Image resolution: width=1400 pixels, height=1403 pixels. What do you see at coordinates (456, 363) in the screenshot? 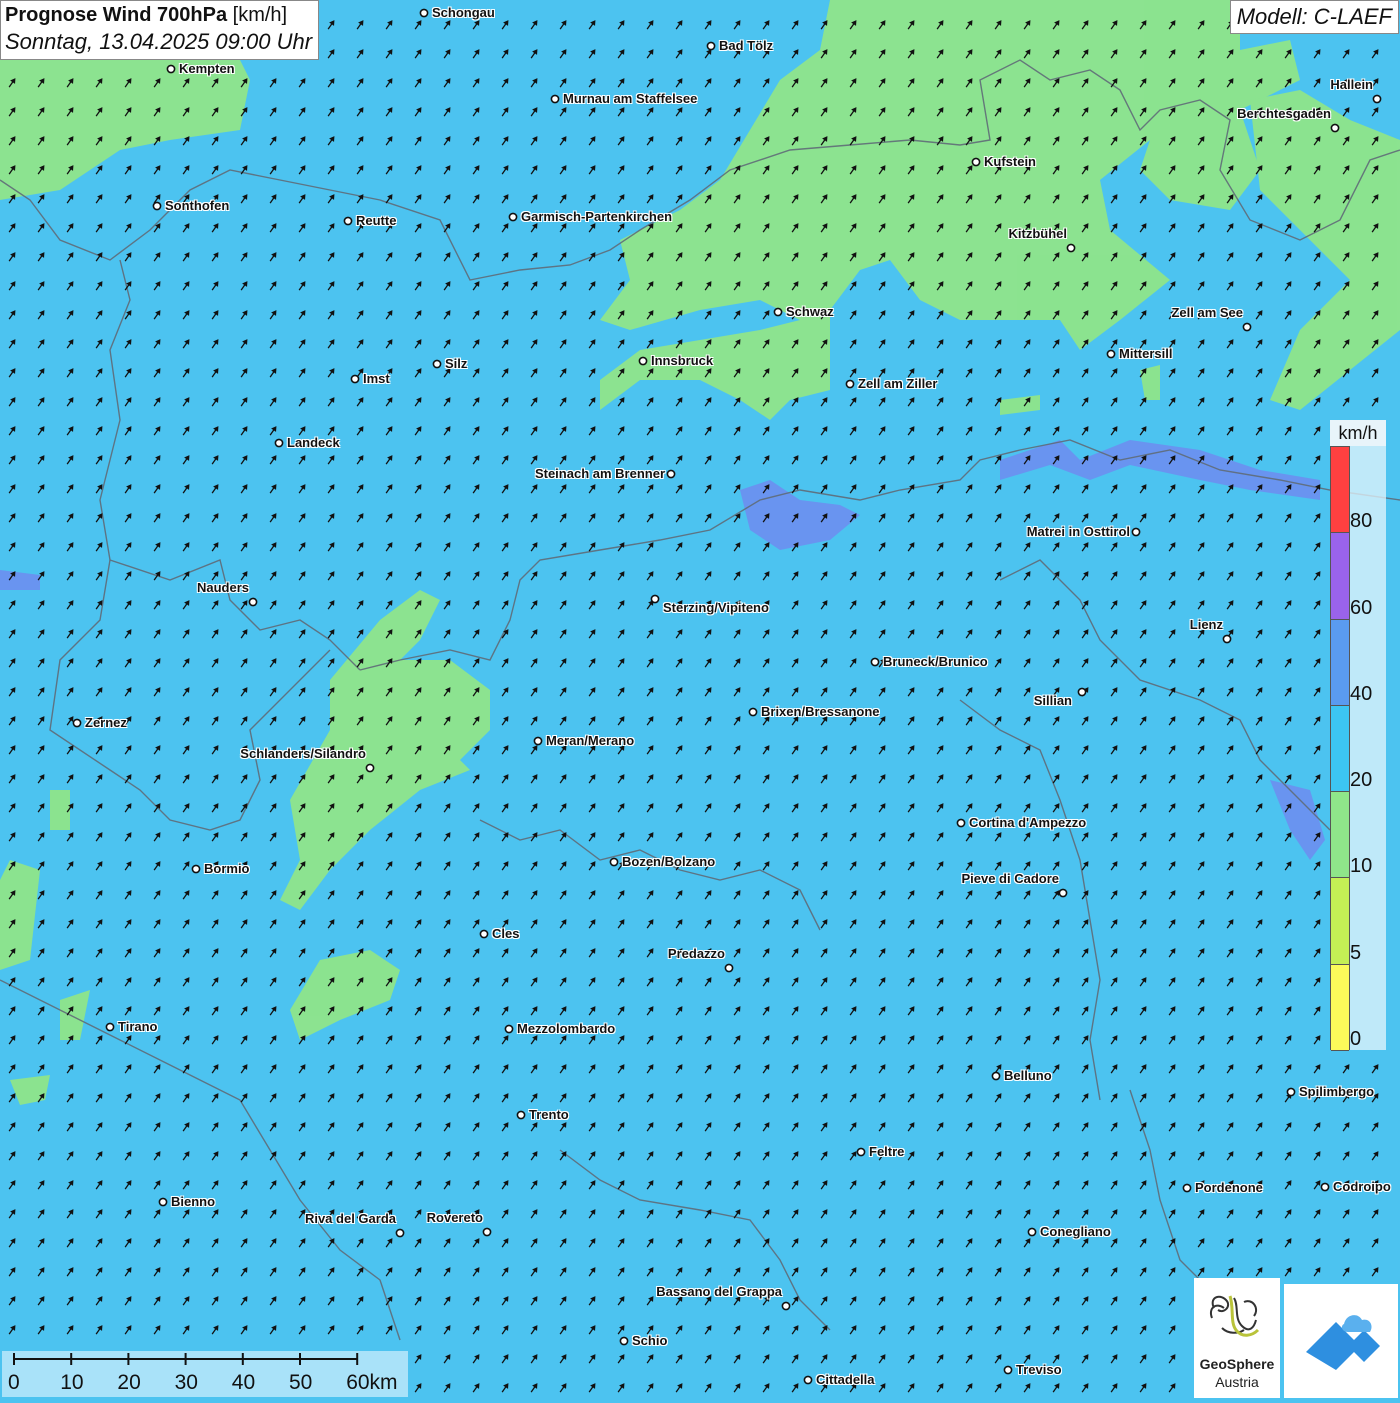
I see `city-label: Silz` at bounding box center [456, 363].